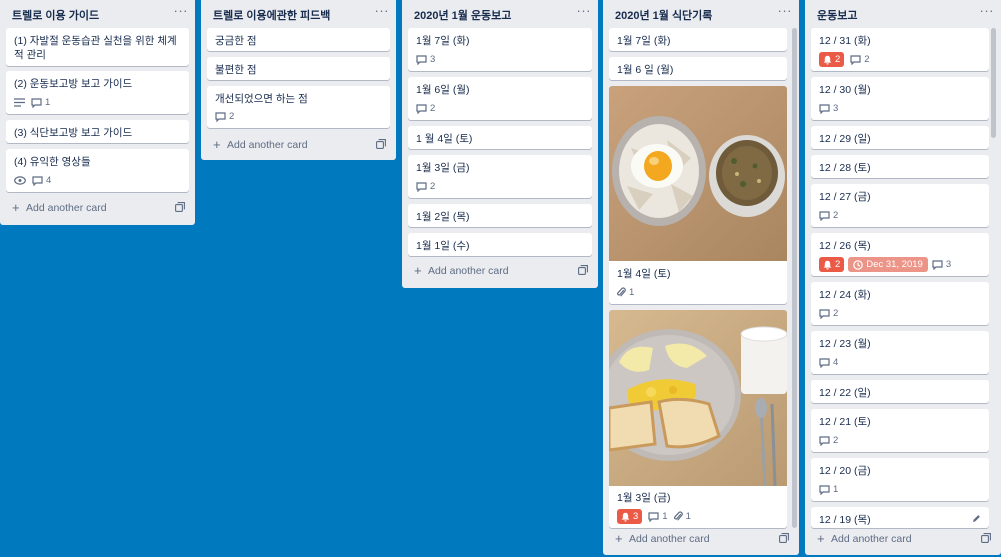 This screenshot has height=557, width=1001. What do you see at coordinates (462, 15) in the screenshot?
I see `list-title: 2020년 1월 운동보고` at bounding box center [462, 15].